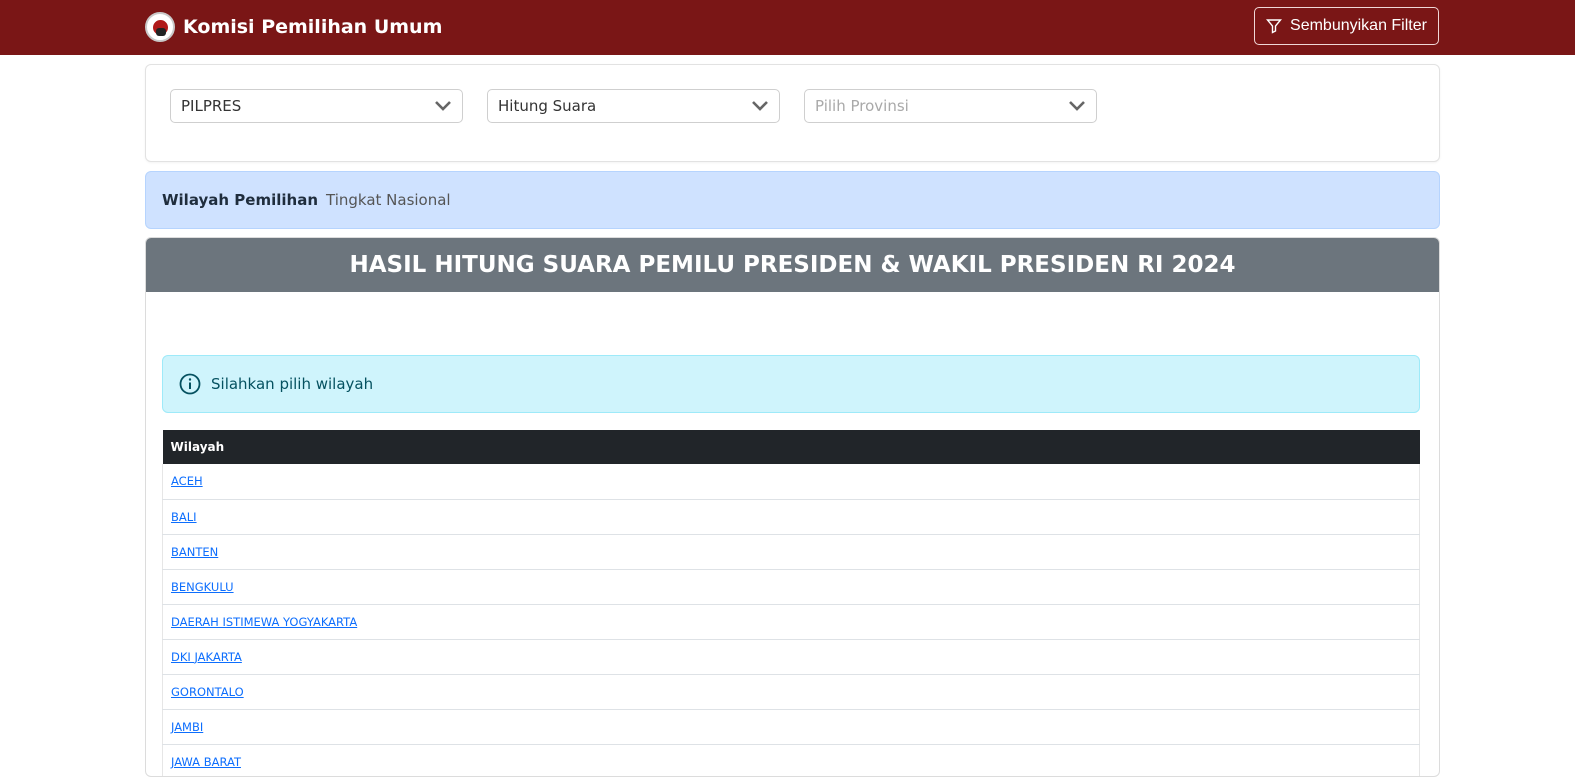 The height and width of the screenshot is (777, 1575). Describe the element at coordinates (184, 517) in the screenshot. I see `region-link: BALI` at that location.